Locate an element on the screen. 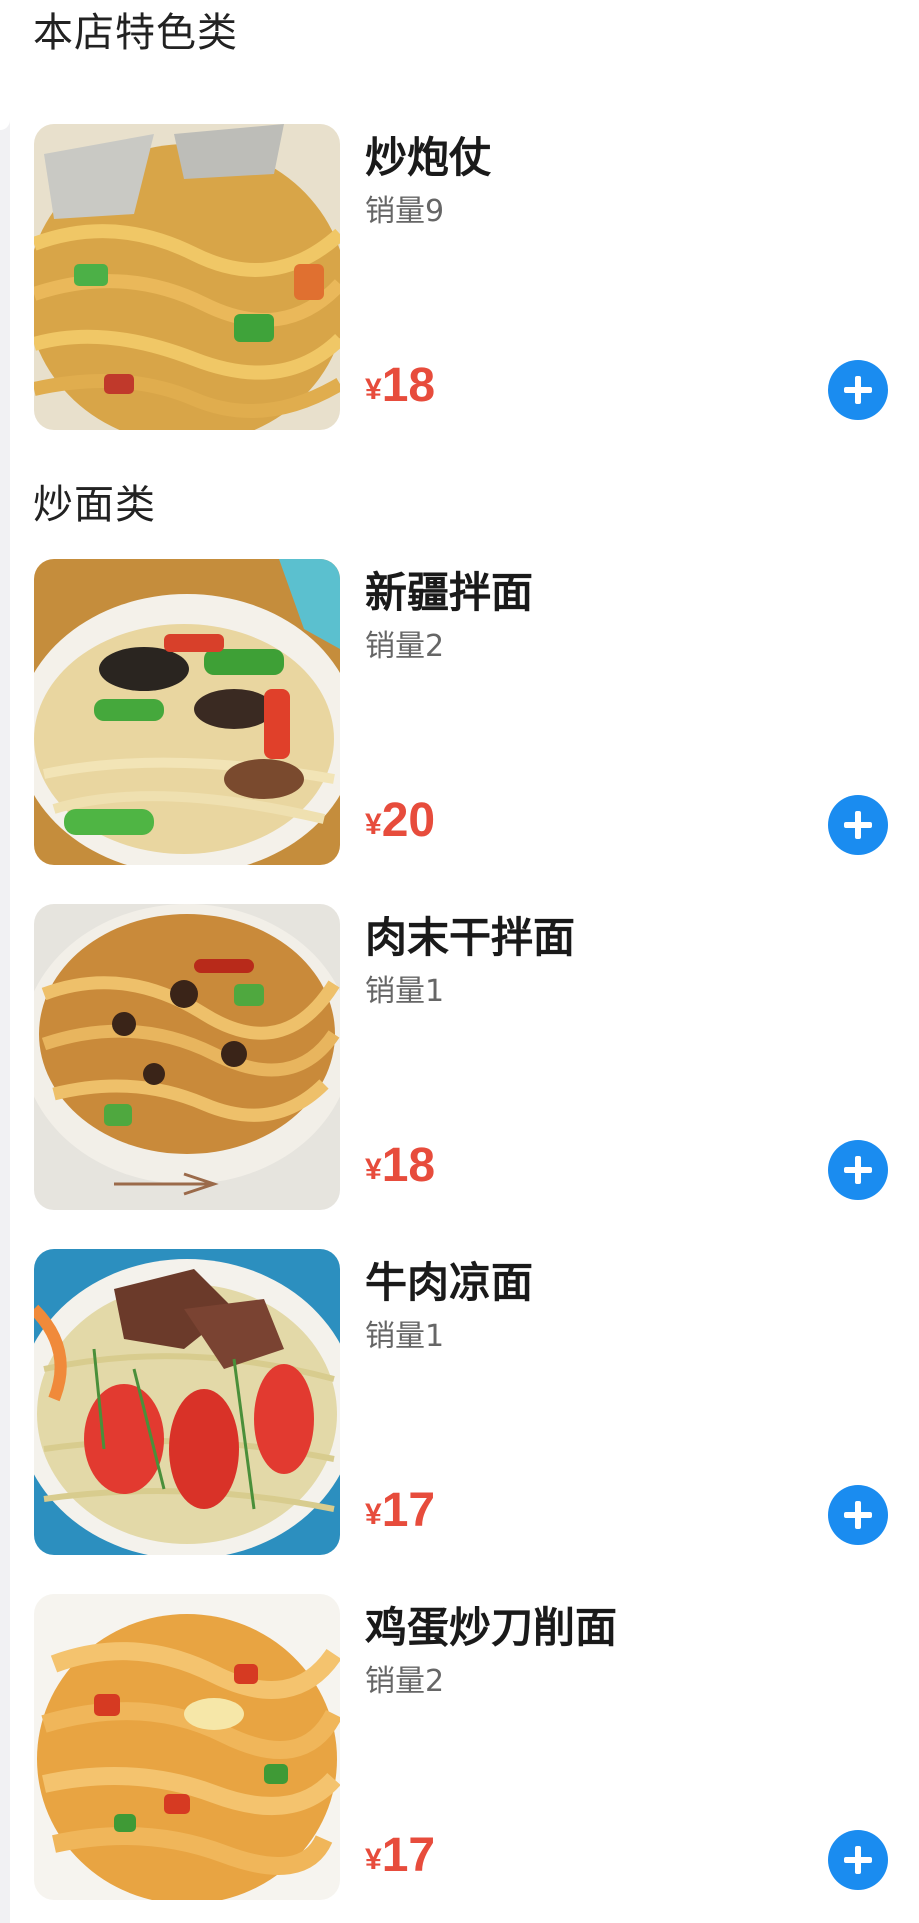 The height and width of the screenshot is (1923, 919). price-amount: 20 is located at coordinates (408, 820).